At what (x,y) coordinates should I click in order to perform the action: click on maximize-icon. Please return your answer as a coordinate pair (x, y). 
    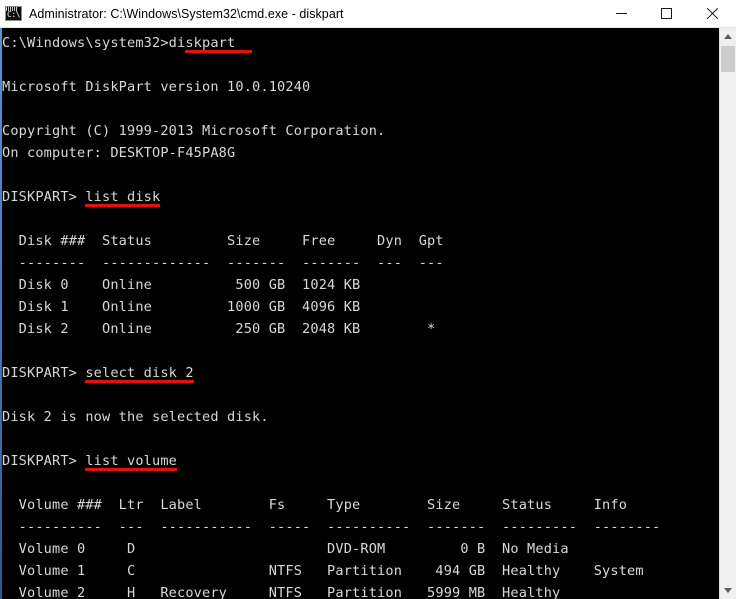
    Looking at the image, I should click on (666, 13).